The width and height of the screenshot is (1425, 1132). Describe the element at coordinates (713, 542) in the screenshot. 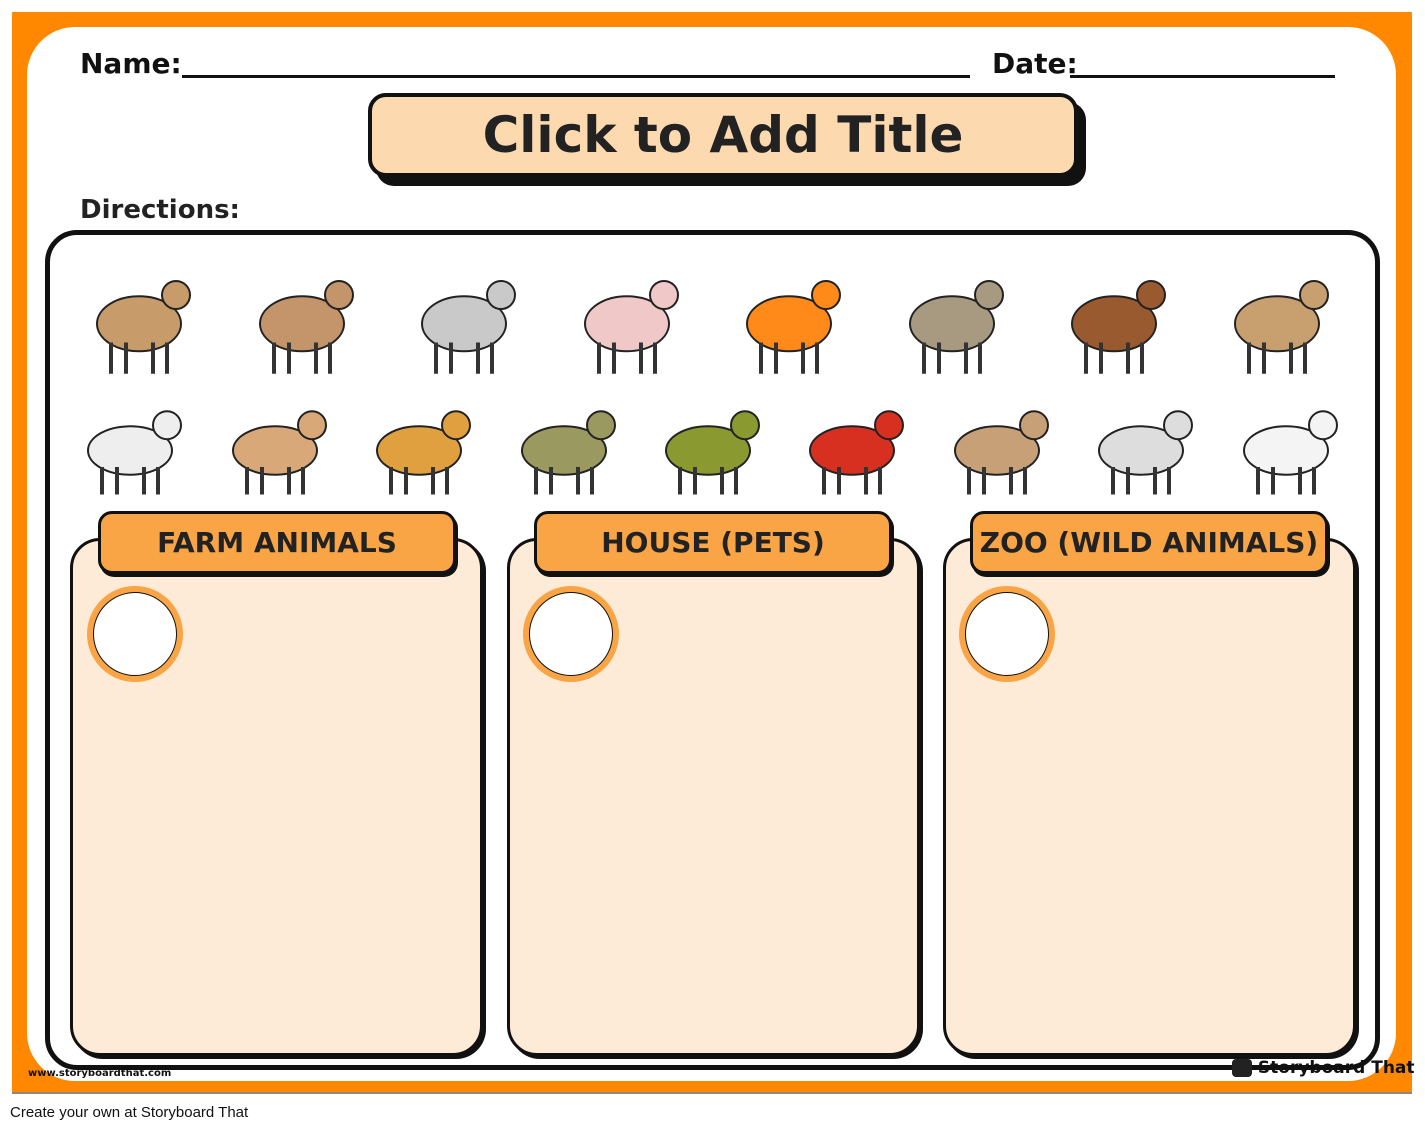

I see `house-pets-header: HOUSE (PETS)` at that location.